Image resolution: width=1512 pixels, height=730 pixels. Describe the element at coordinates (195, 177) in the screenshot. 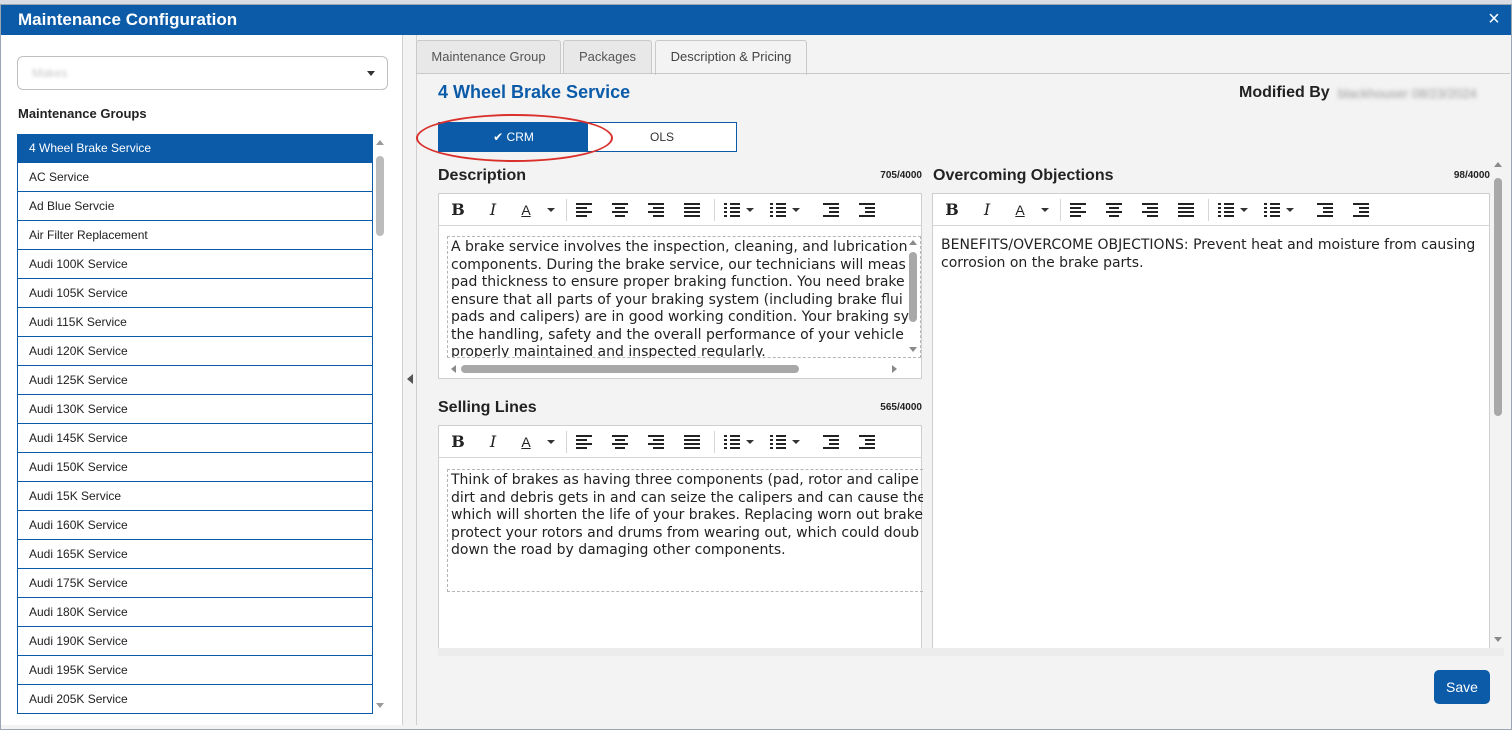

I see `list-item: AC Service` at that location.